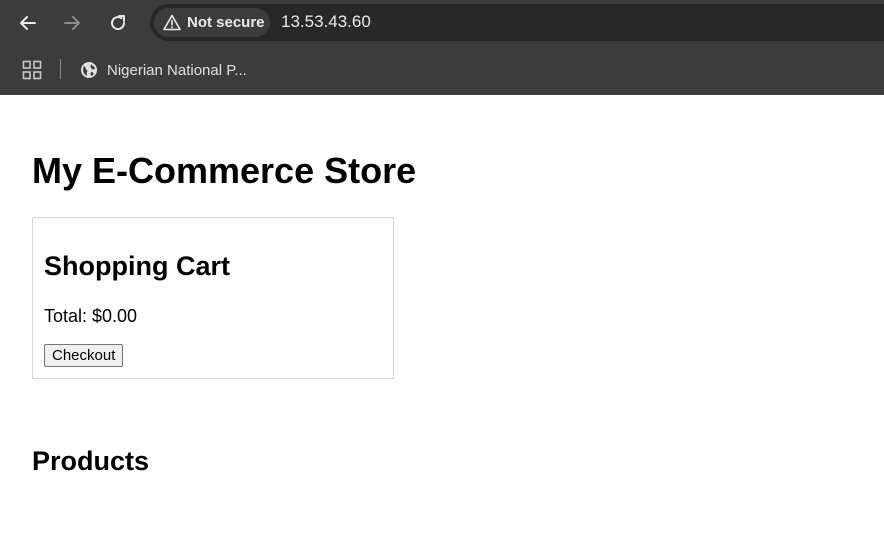 This screenshot has width=884, height=548. I want to click on browser-toolbar: Not secure 13.53.43.60, so click(442, 22).